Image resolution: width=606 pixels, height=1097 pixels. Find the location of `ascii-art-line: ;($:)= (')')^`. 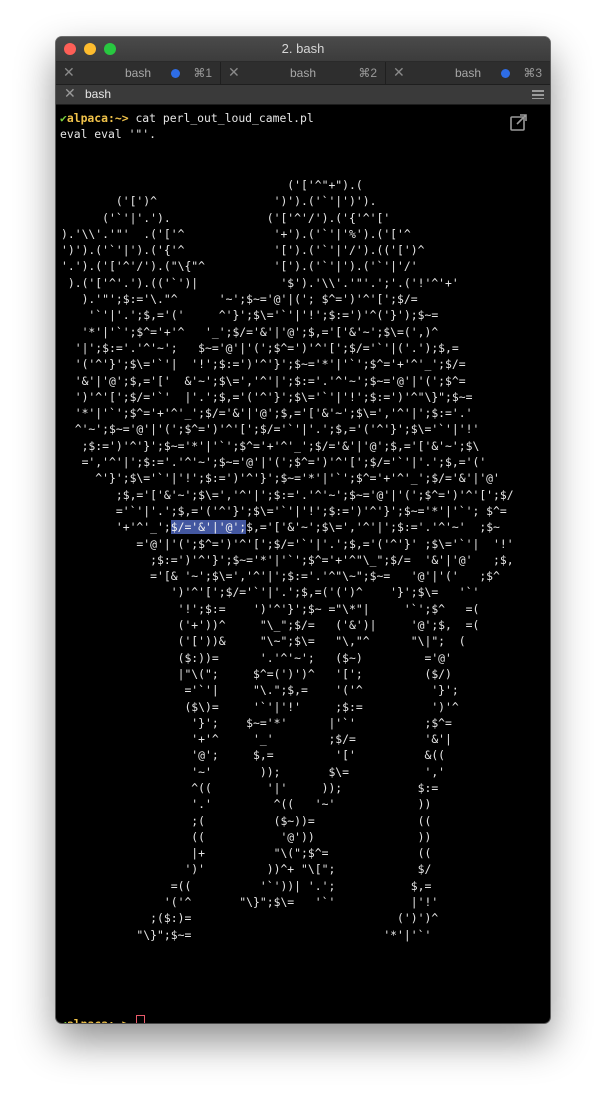

ascii-art-line: ;($:)= (')')^ is located at coordinates (250, 918).